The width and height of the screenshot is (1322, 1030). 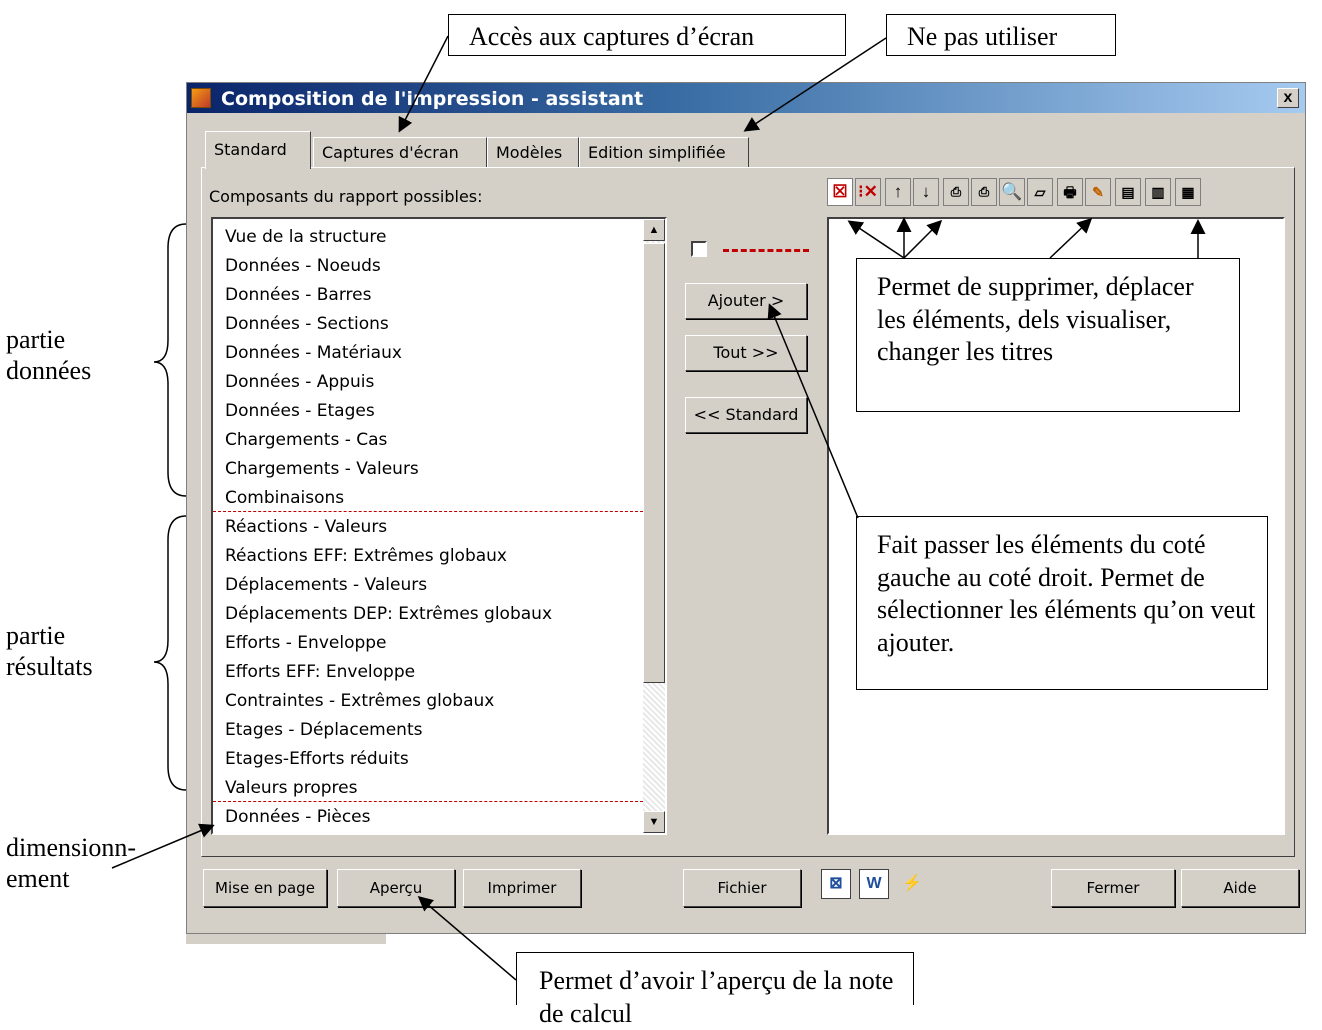 What do you see at coordinates (170, 360) in the screenshot?
I see `brace-donnees` at bounding box center [170, 360].